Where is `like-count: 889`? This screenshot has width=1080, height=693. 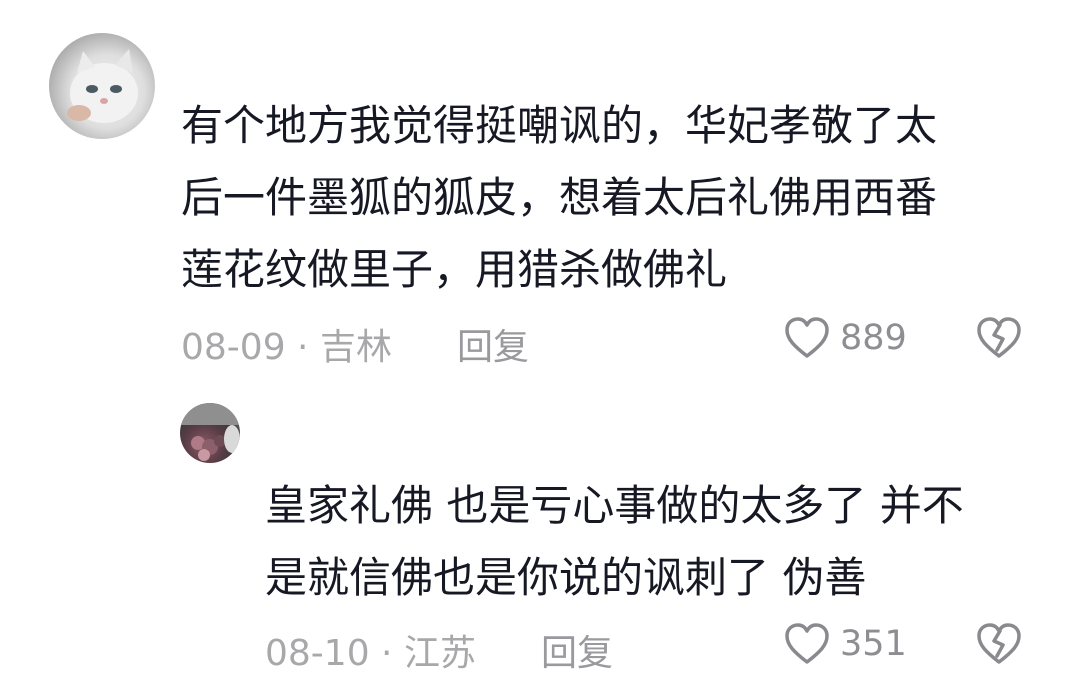
like-count: 889 is located at coordinates (873, 338).